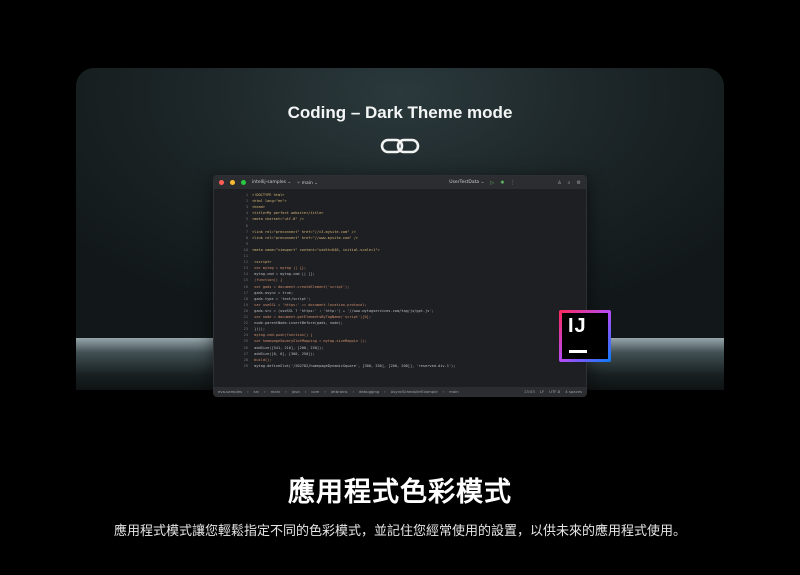 Image resolution: width=800 pixels, height=575 pixels. I want to click on intellij-logo: IJ, so click(585, 336).